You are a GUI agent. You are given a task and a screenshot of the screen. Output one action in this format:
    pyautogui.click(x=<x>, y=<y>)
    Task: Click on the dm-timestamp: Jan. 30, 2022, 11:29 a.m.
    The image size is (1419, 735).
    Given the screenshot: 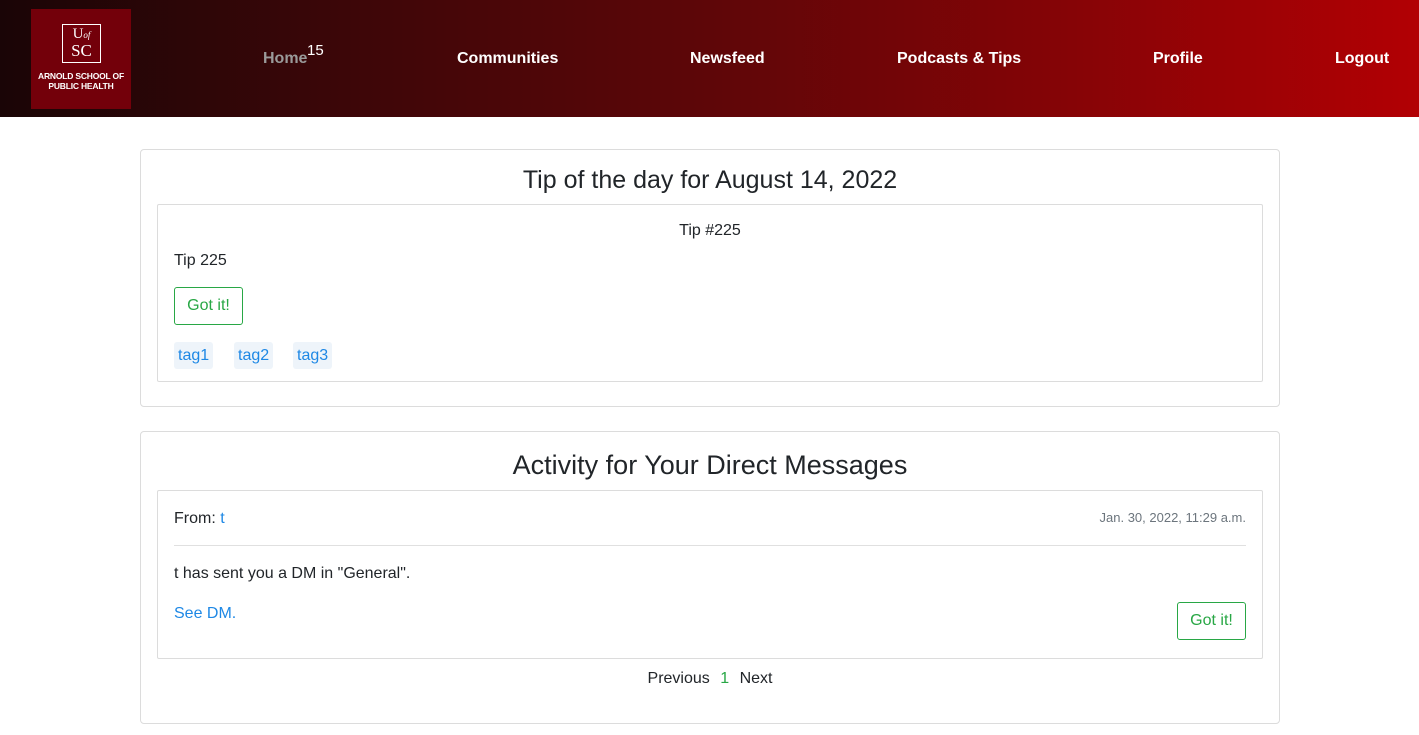 What is the action you would take?
    pyautogui.click(x=1172, y=517)
    